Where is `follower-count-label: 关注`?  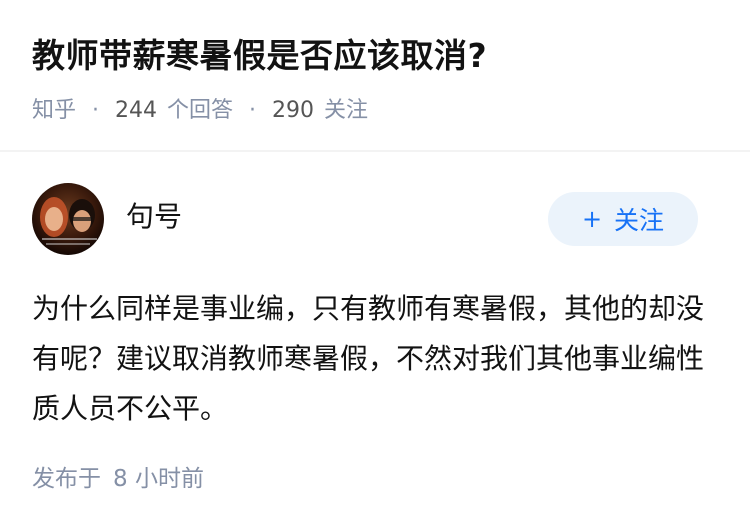 follower-count-label: 关注 is located at coordinates (346, 110).